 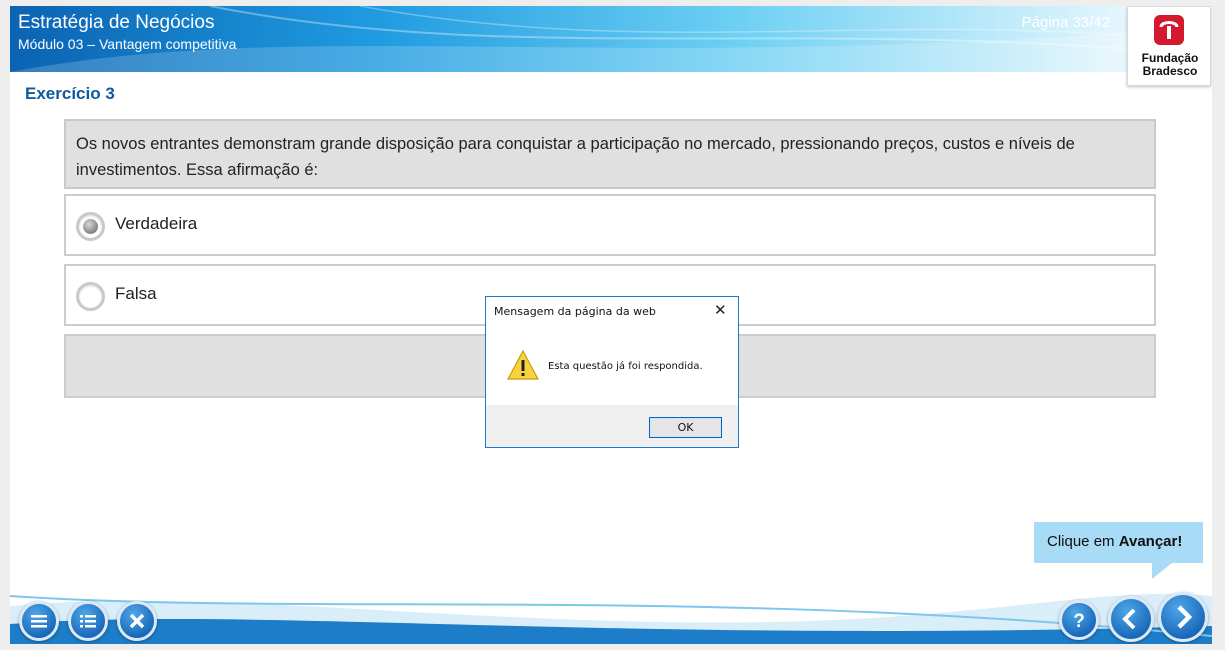 What do you see at coordinates (136, 293) in the screenshot?
I see `option-label: Falsa` at bounding box center [136, 293].